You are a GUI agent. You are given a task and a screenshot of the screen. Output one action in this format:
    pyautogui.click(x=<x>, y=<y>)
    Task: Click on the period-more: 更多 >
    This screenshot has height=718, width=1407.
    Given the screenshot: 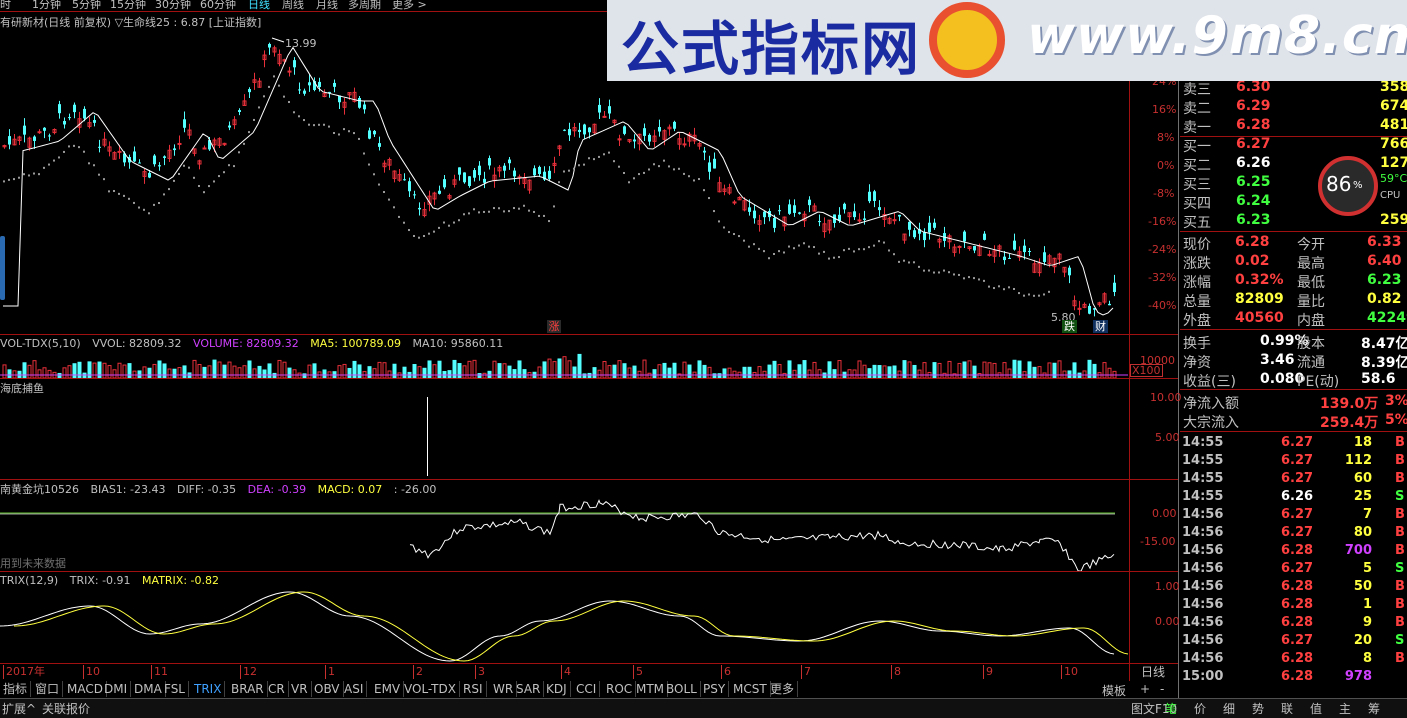 What is the action you would take?
    pyautogui.click(x=409, y=5)
    